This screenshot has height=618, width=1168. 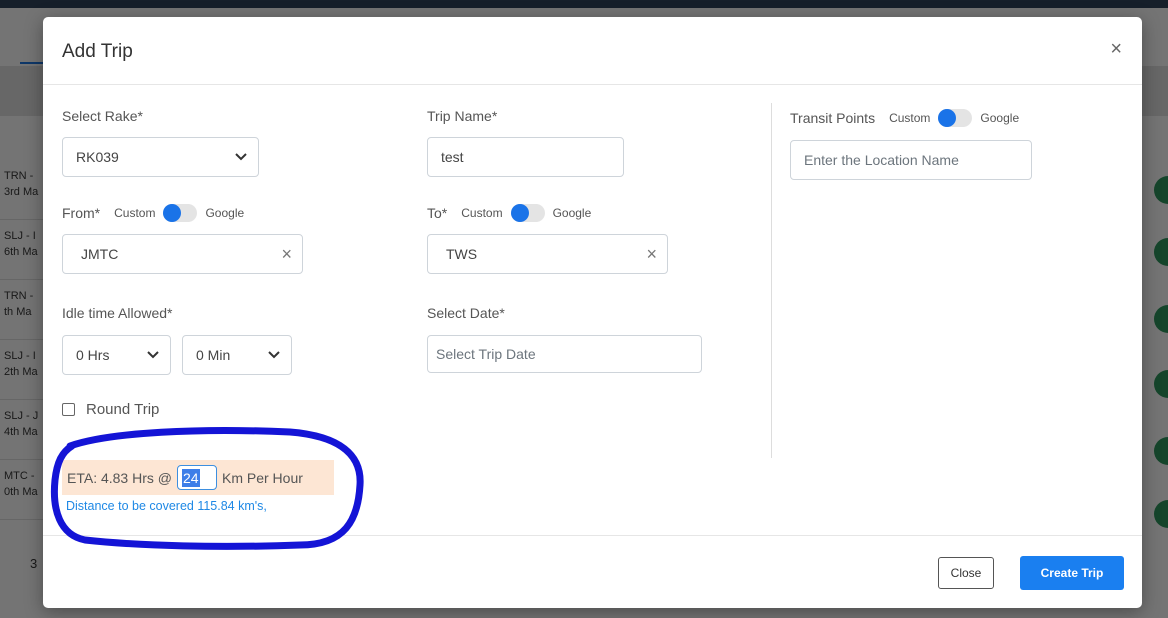 What do you see at coordinates (262, 477) in the screenshot?
I see `eta-suffix: Km Per Hour` at bounding box center [262, 477].